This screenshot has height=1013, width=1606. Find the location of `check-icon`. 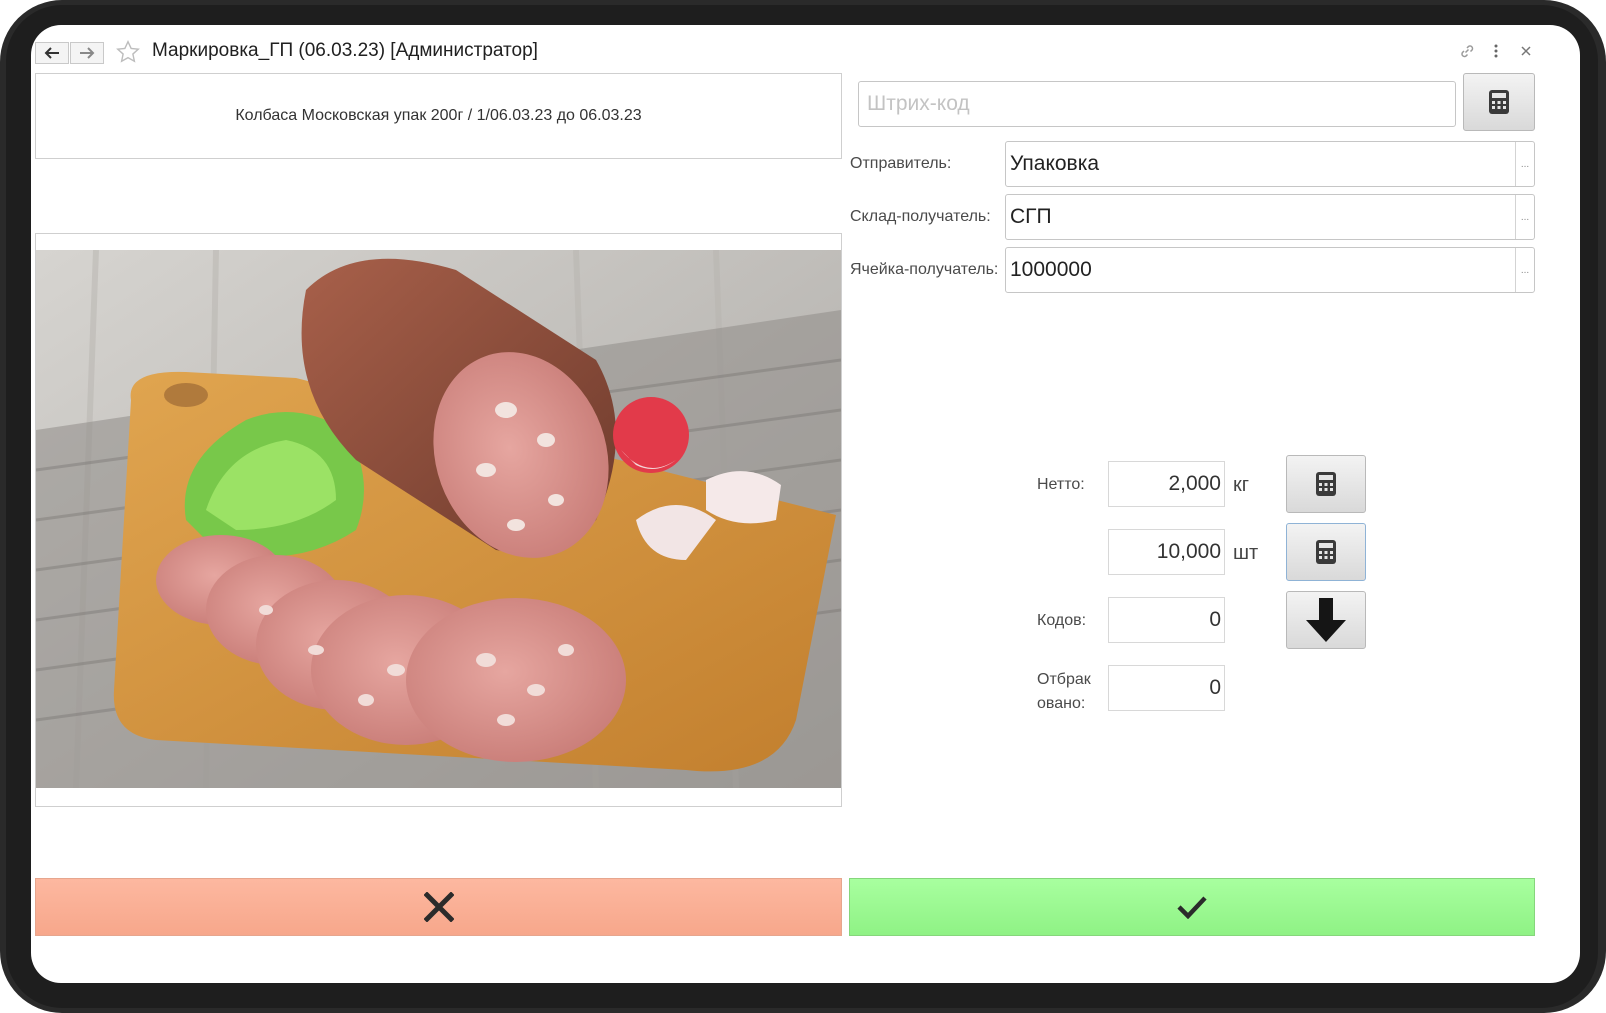

check-icon is located at coordinates (1192, 907).